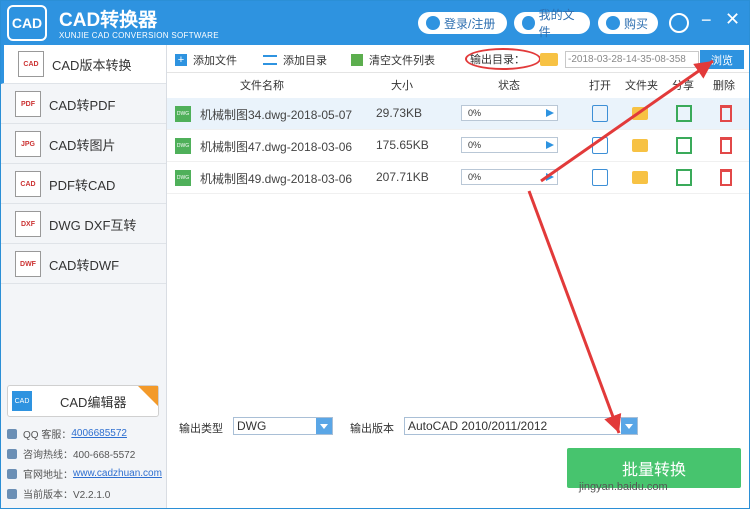 The width and height of the screenshot is (750, 509). What do you see at coordinates (12, 493) in the screenshot?
I see `version-icon` at bounding box center [12, 493].